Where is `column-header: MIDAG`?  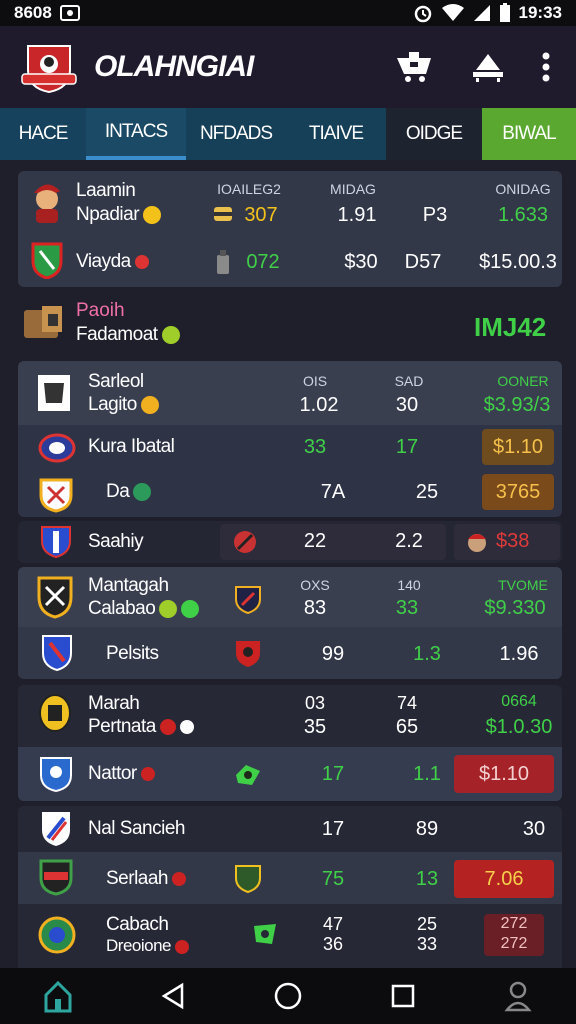
column-header: MIDAG is located at coordinates (353, 189).